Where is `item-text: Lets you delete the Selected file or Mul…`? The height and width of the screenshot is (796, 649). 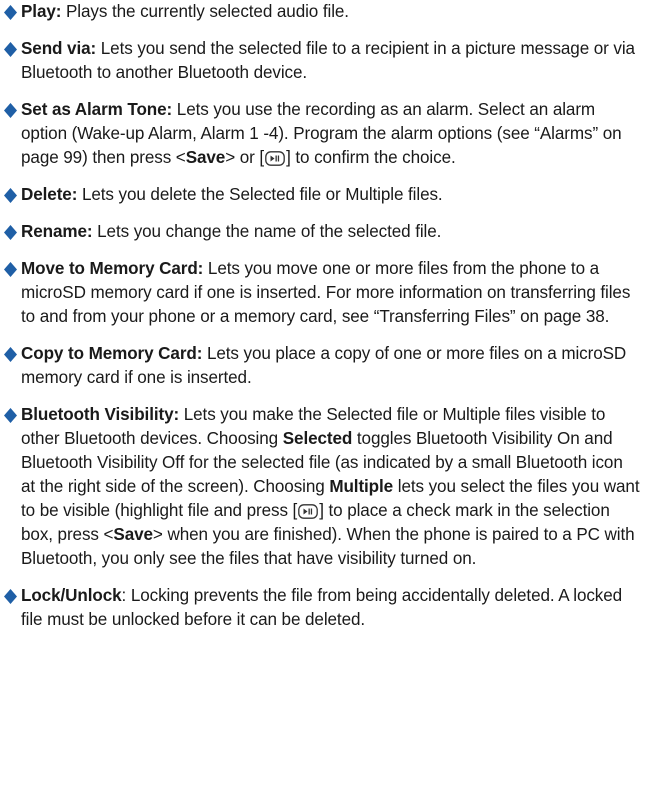 item-text: Lets you delete the Selected file or Mul… is located at coordinates (260, 194).